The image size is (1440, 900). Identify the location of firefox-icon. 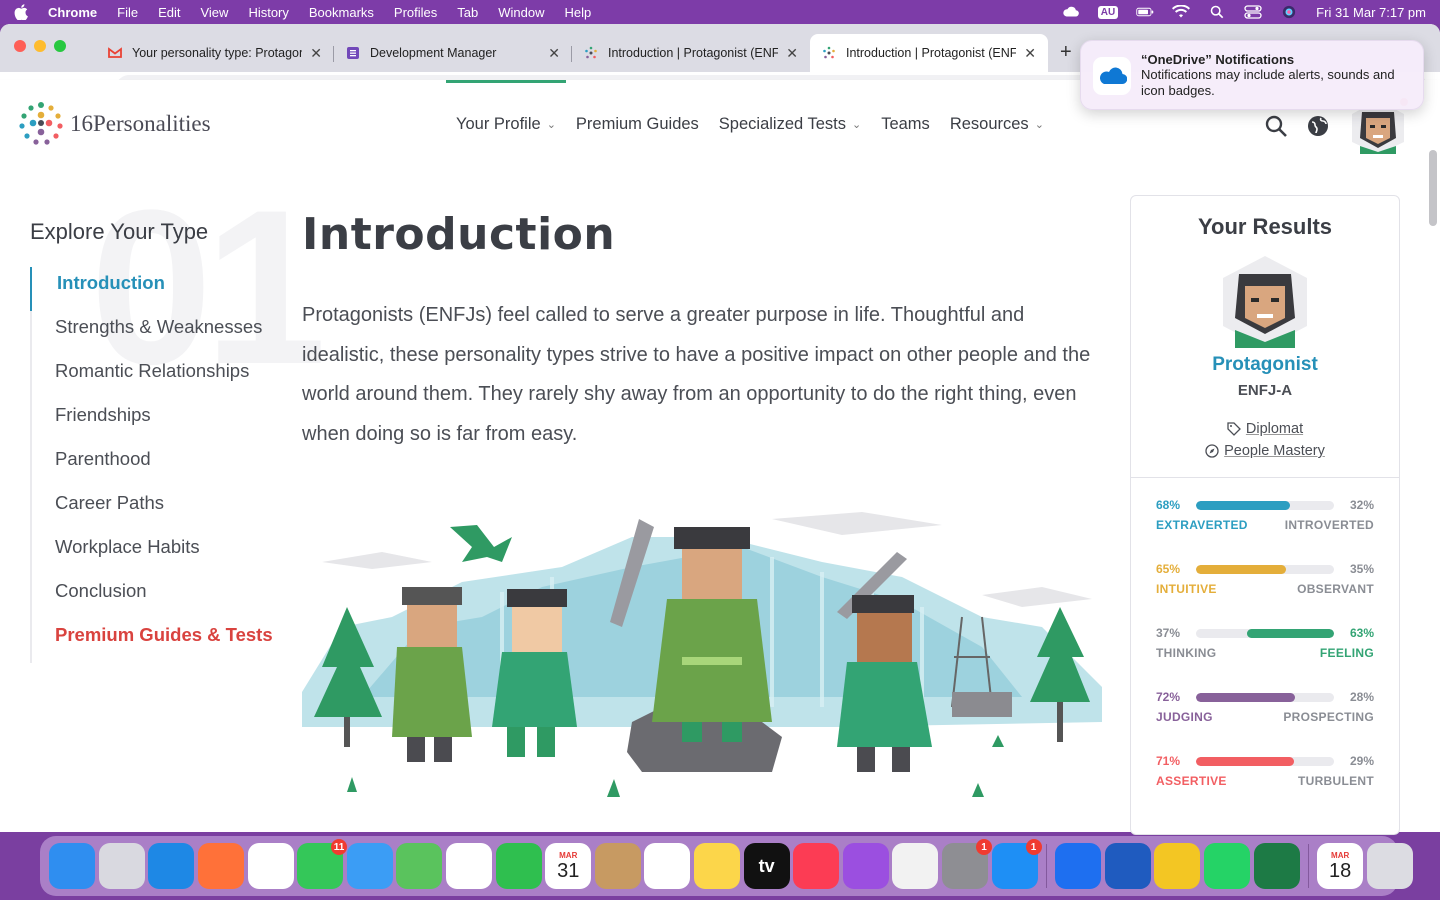
(221, 866).